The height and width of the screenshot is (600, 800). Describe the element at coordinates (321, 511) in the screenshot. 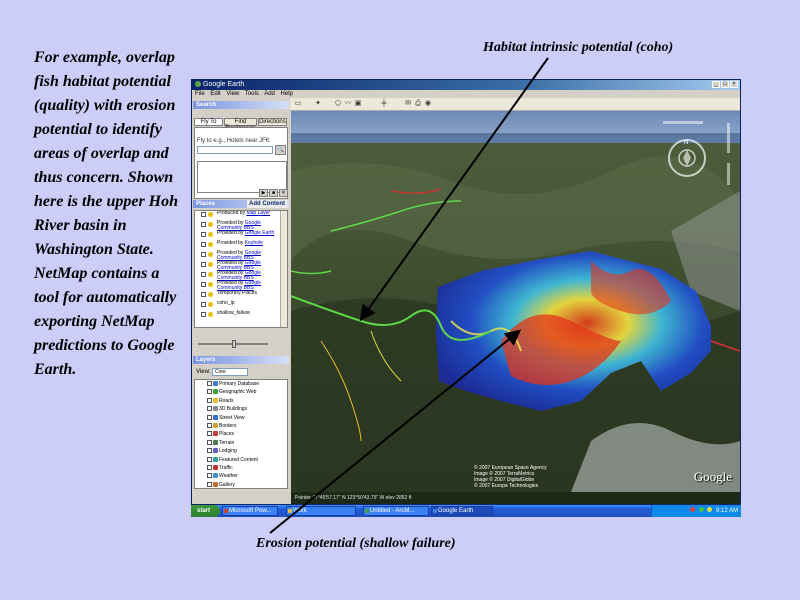

I see `task-work-folder: Work` at that location.